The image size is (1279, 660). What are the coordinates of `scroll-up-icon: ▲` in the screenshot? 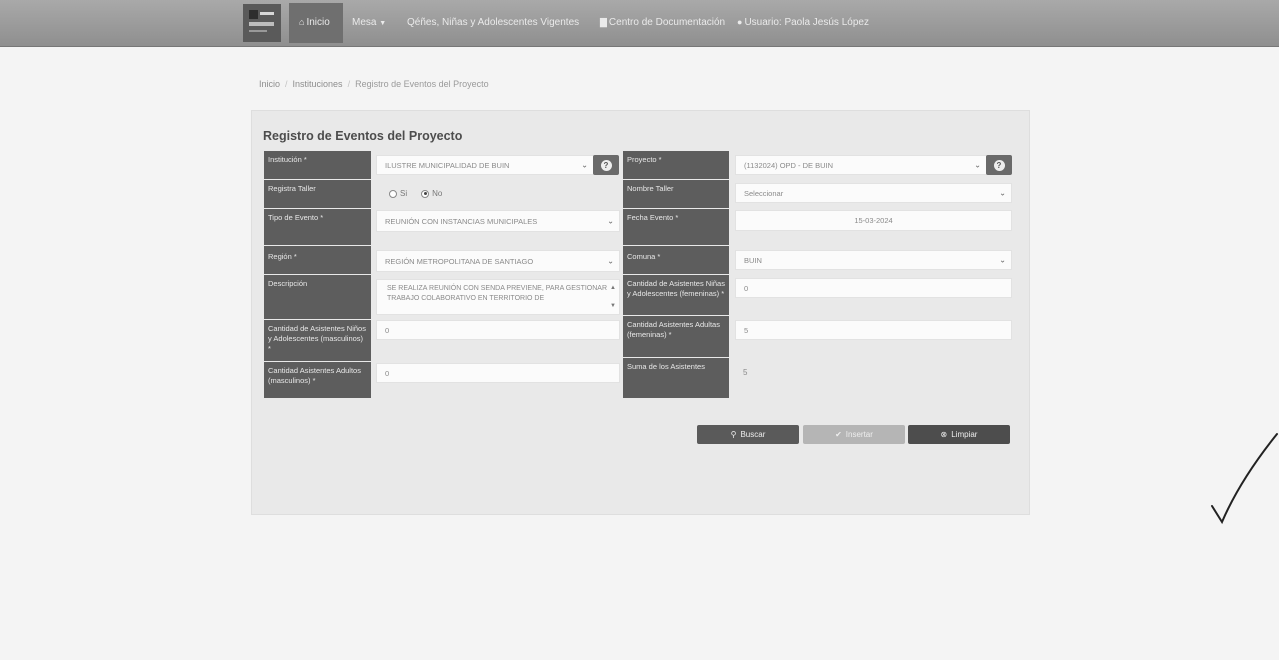 It's located at (613, 288).